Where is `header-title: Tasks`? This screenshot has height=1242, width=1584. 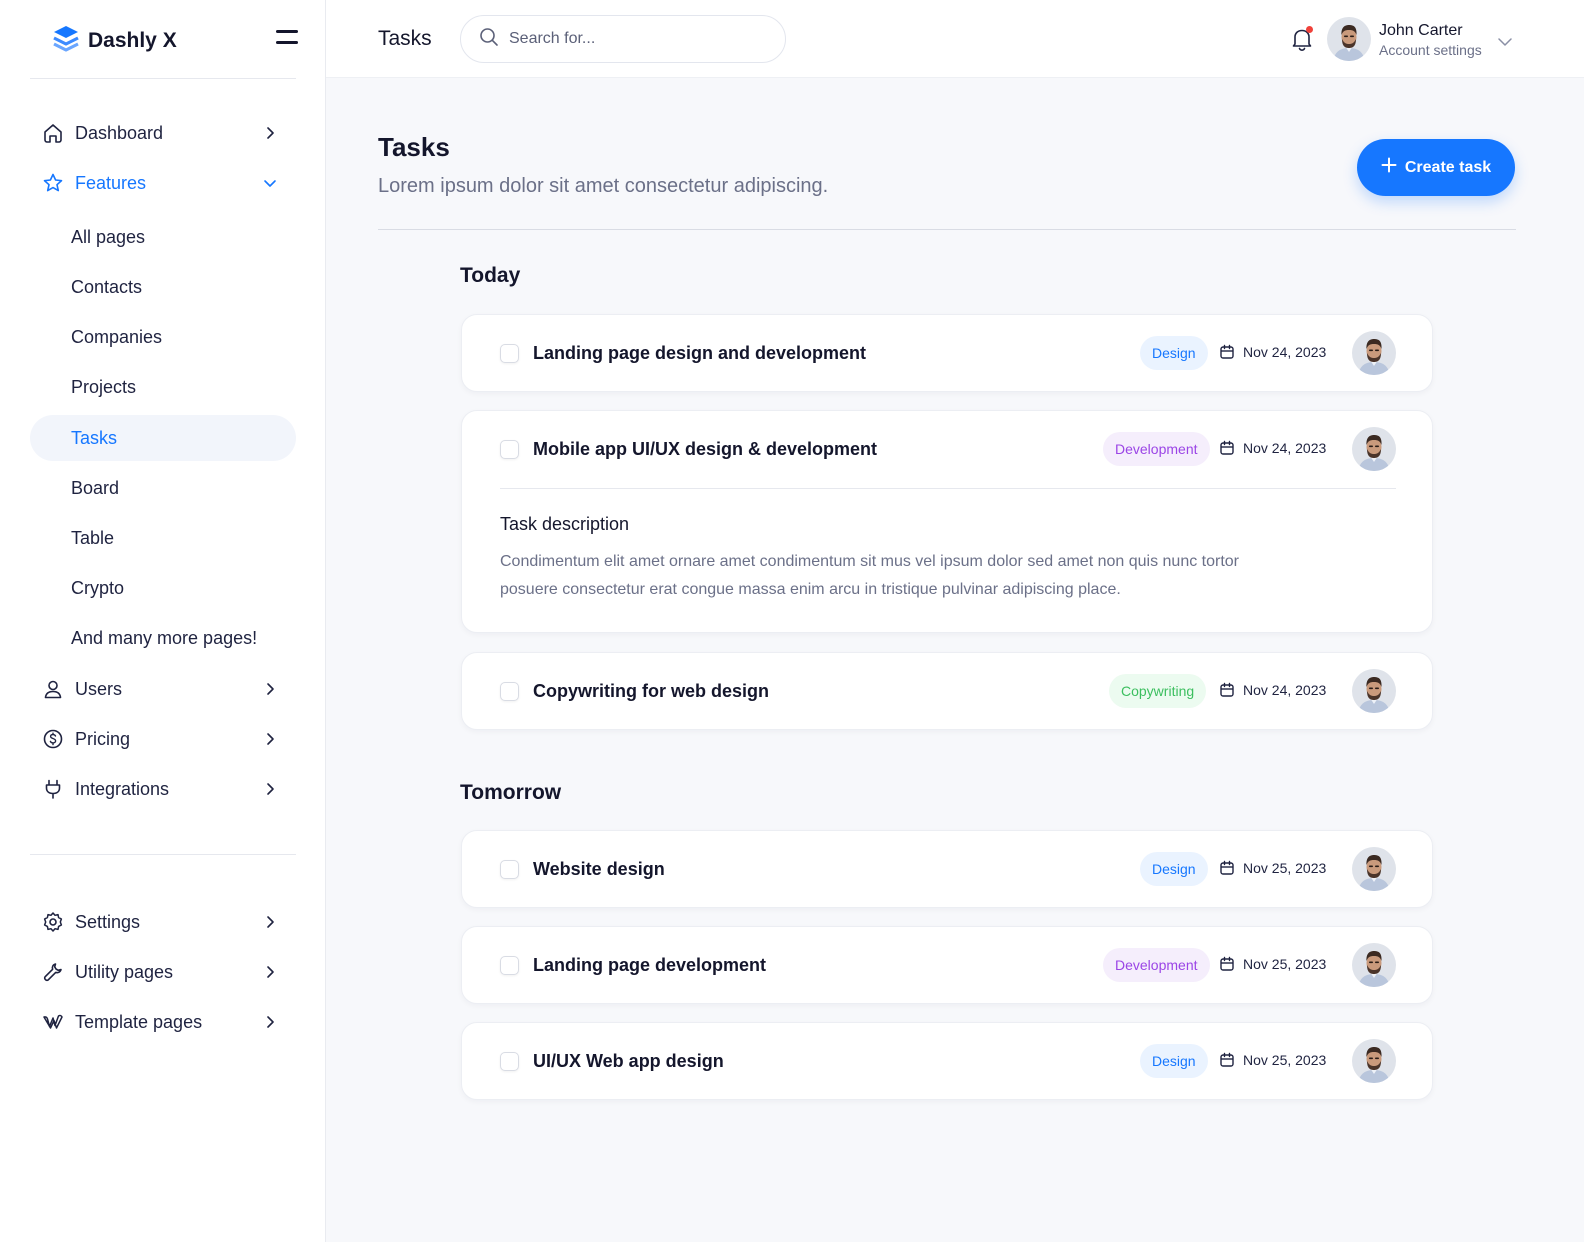 header-title: Tasks is located at coordinates (405, 38).